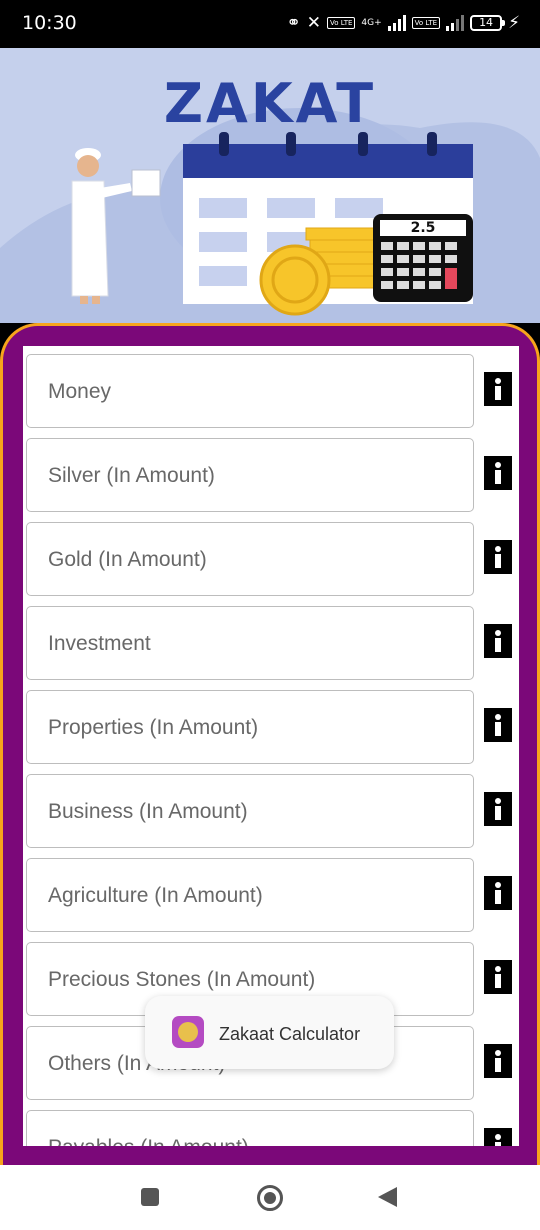 The height and width of the screenshot is (1230, 540). What do you see at coordinates (250, 643) in the screenshot?
I see `investment-input: Investment` at bounding box center [250, 643].